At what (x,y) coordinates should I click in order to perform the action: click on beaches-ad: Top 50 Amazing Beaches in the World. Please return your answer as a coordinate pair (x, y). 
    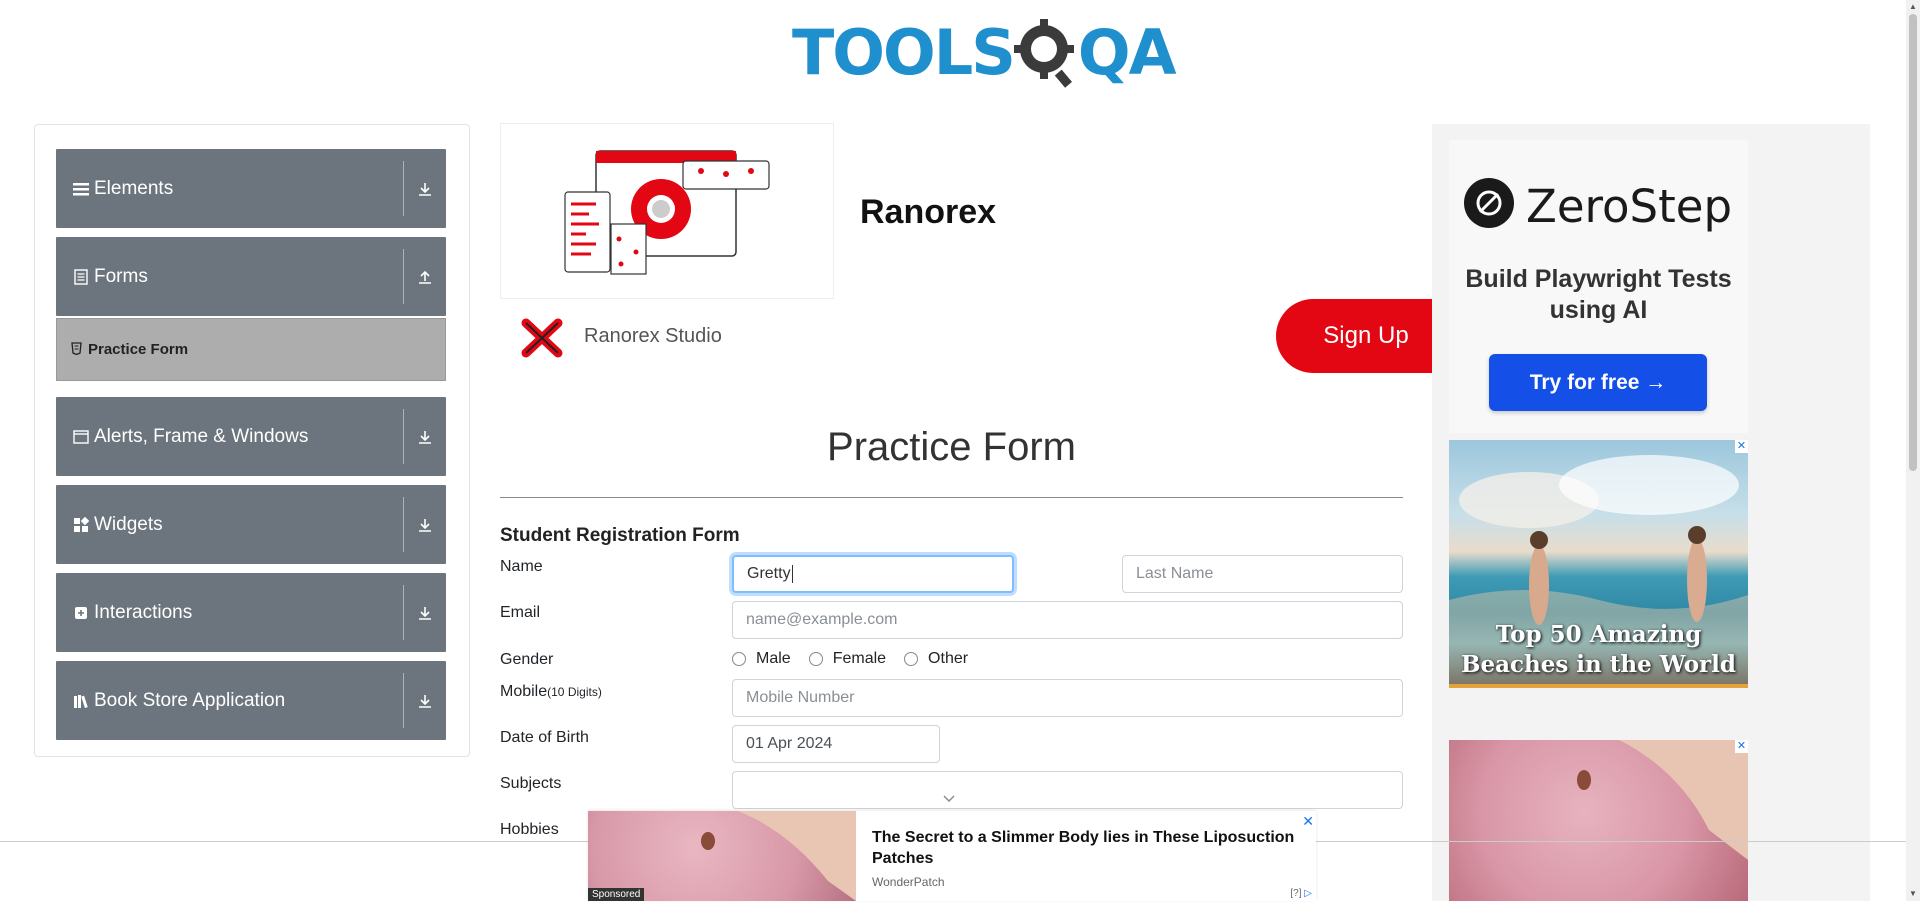
    Looking at the image, I should click on (1598, 564).